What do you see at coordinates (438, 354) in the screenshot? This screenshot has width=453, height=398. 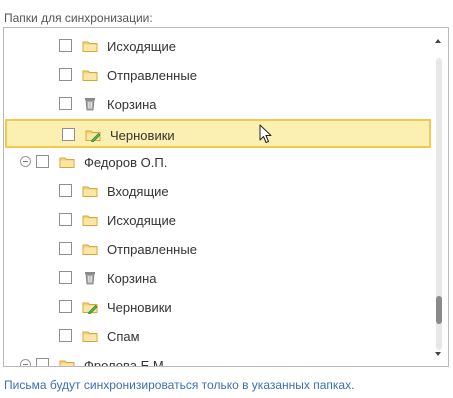 I see `scroll-down-icon` at bounding box center [438, 354].